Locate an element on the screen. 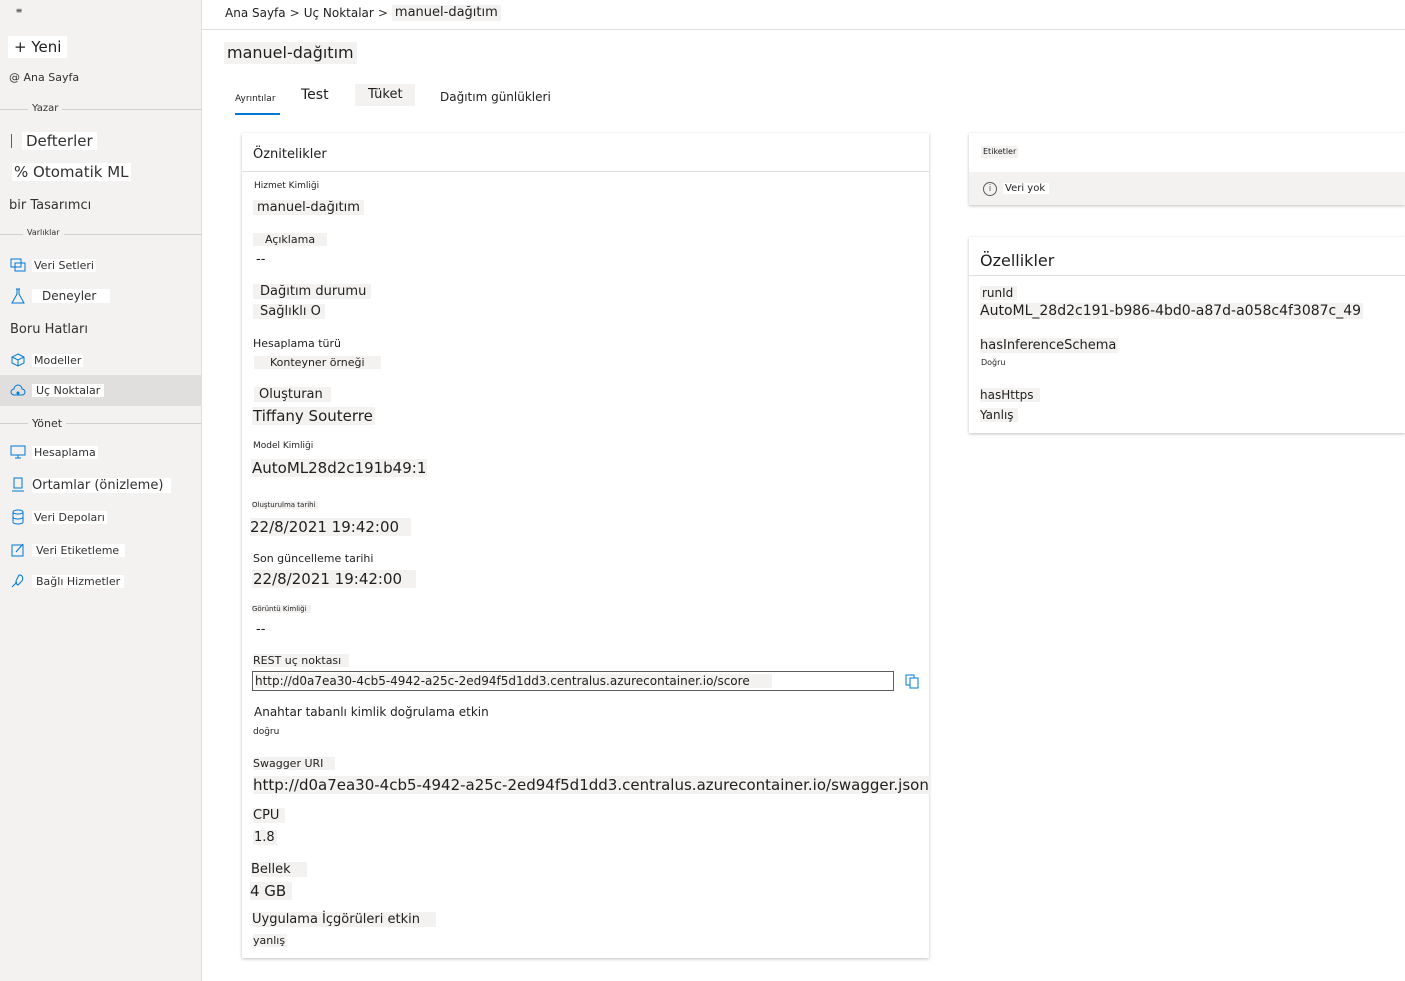  updated-on-value: 22/8/2021 19:42:00 is located at coordinates (334, 579).